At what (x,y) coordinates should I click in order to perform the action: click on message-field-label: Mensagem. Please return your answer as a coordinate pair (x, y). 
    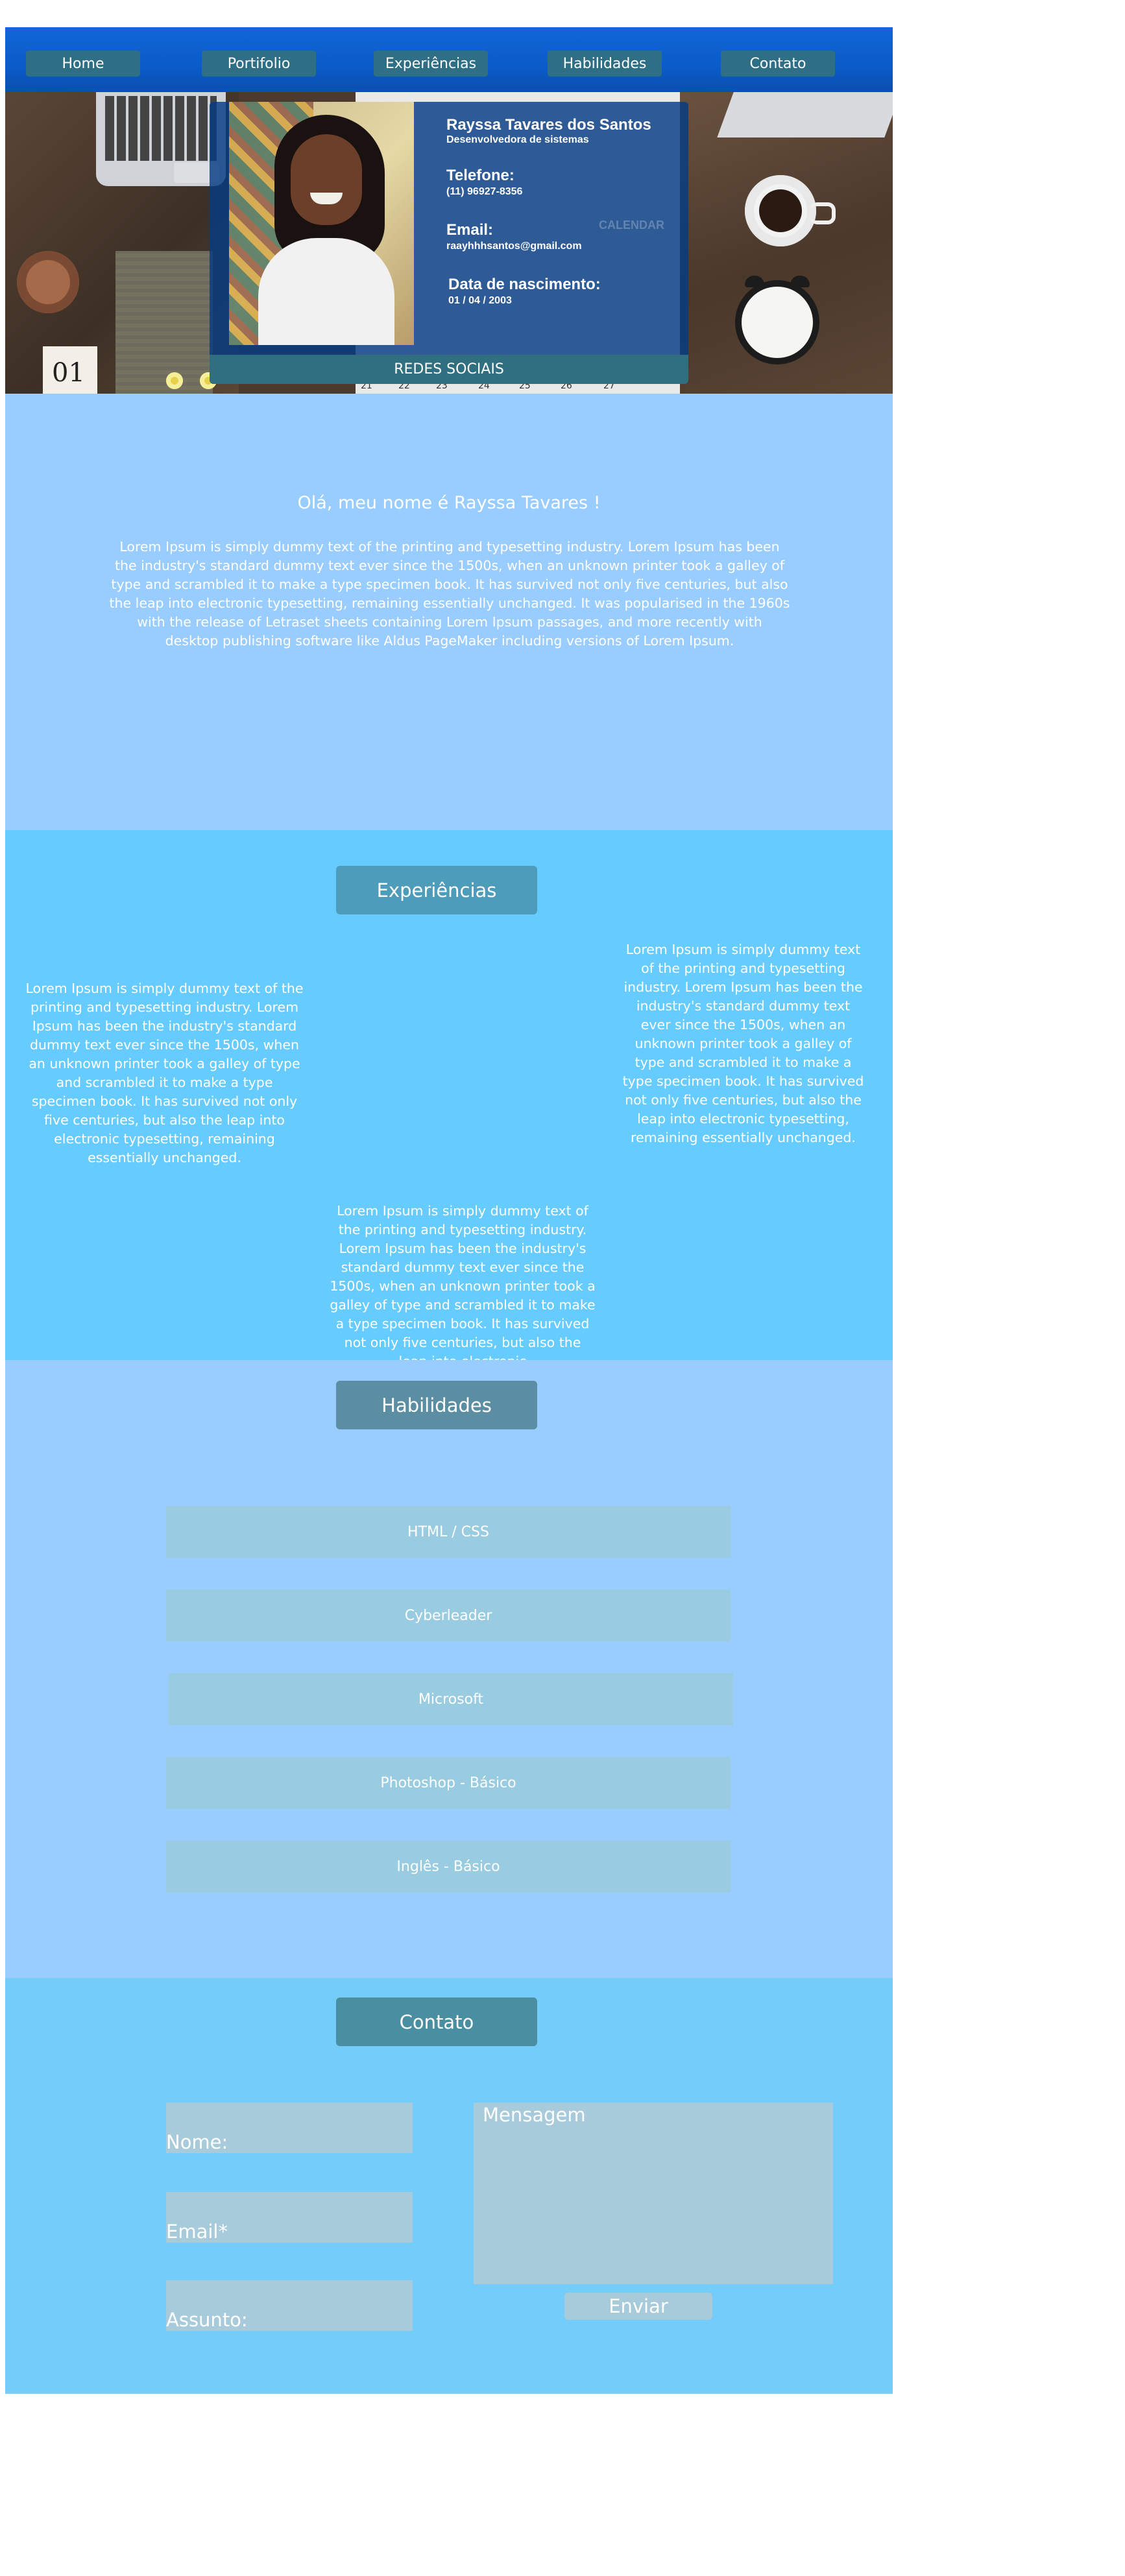
    Looking at the image, I should click on (534, 2115).